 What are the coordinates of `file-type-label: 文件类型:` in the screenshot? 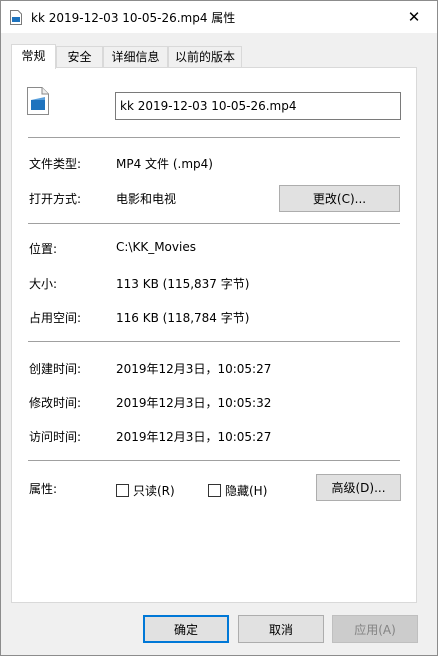 It's located at (55, 164).